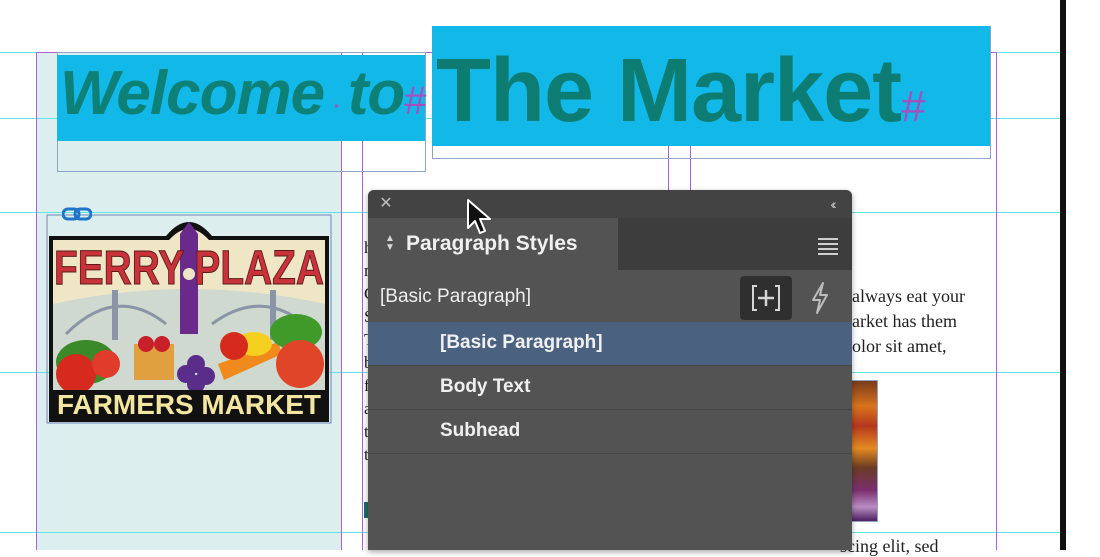 The height and width of the screenshot is (557, 1100). I want to click on close-icon: ✕, so click(386, 204).